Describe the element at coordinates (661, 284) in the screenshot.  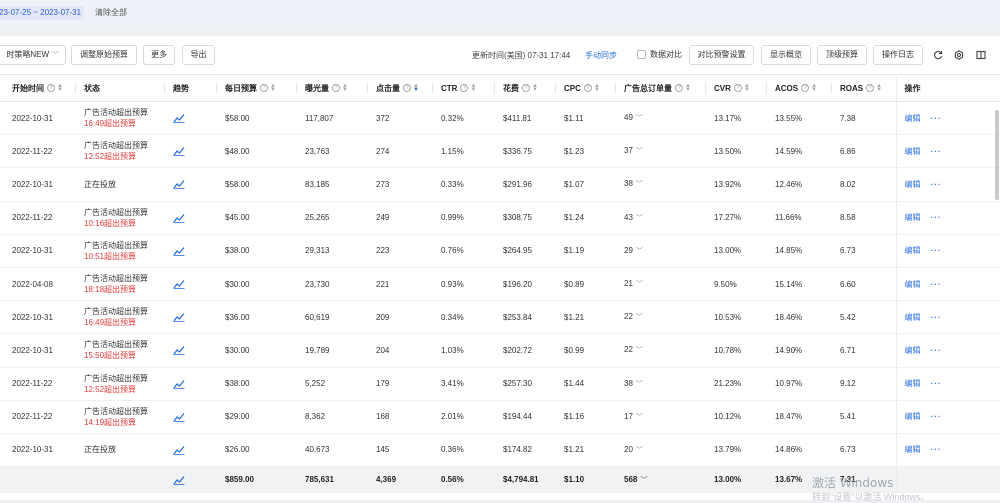
I see `ad-orders-cell: 21 ﹀` at that location.